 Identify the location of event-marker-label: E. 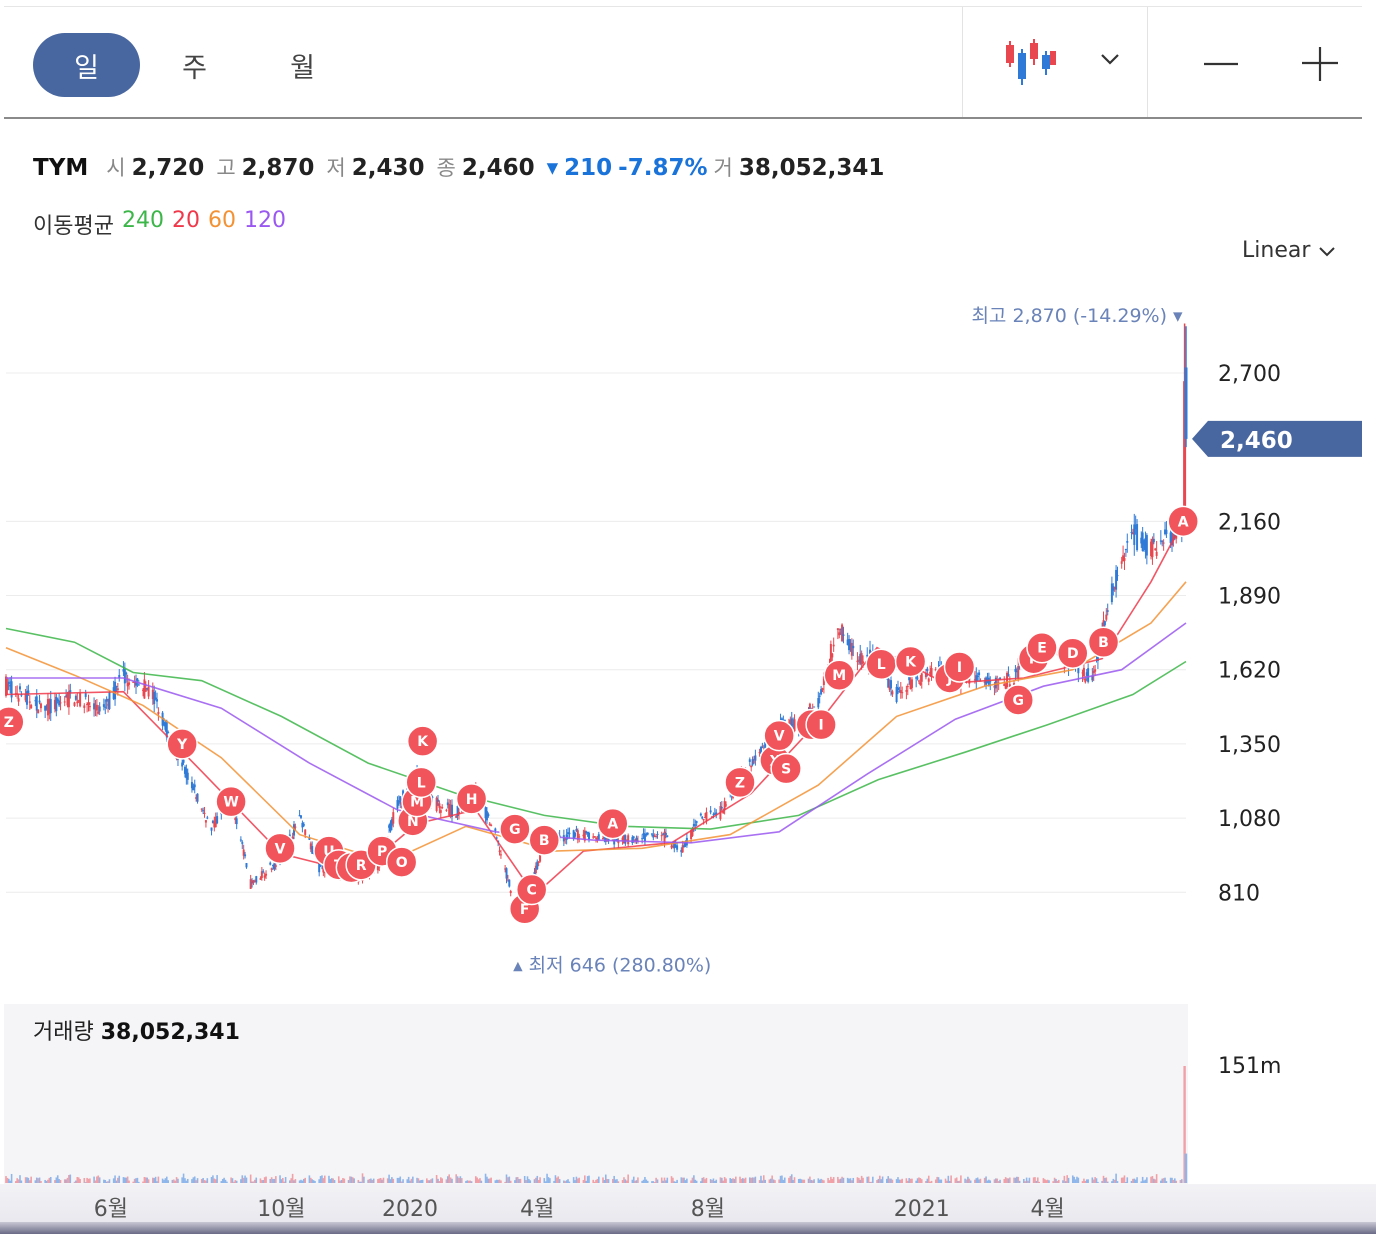
(1042, 649).